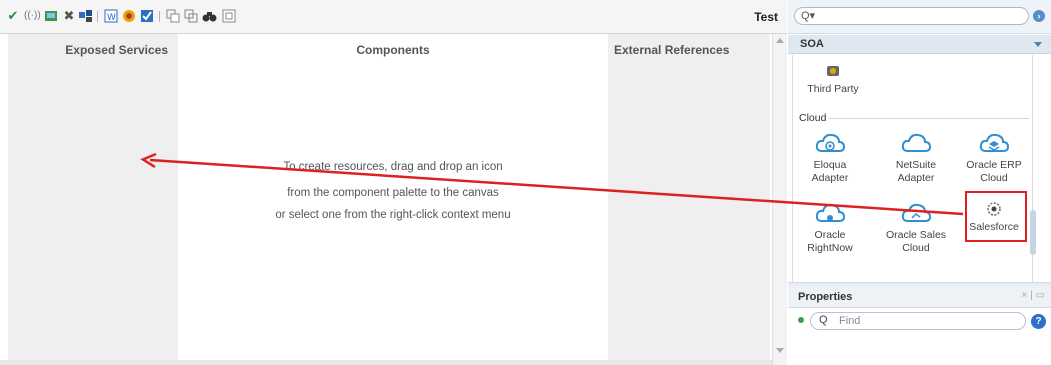 The image size is (1051, 365). I want to click on cloud-group-divider, so click(913, 118).